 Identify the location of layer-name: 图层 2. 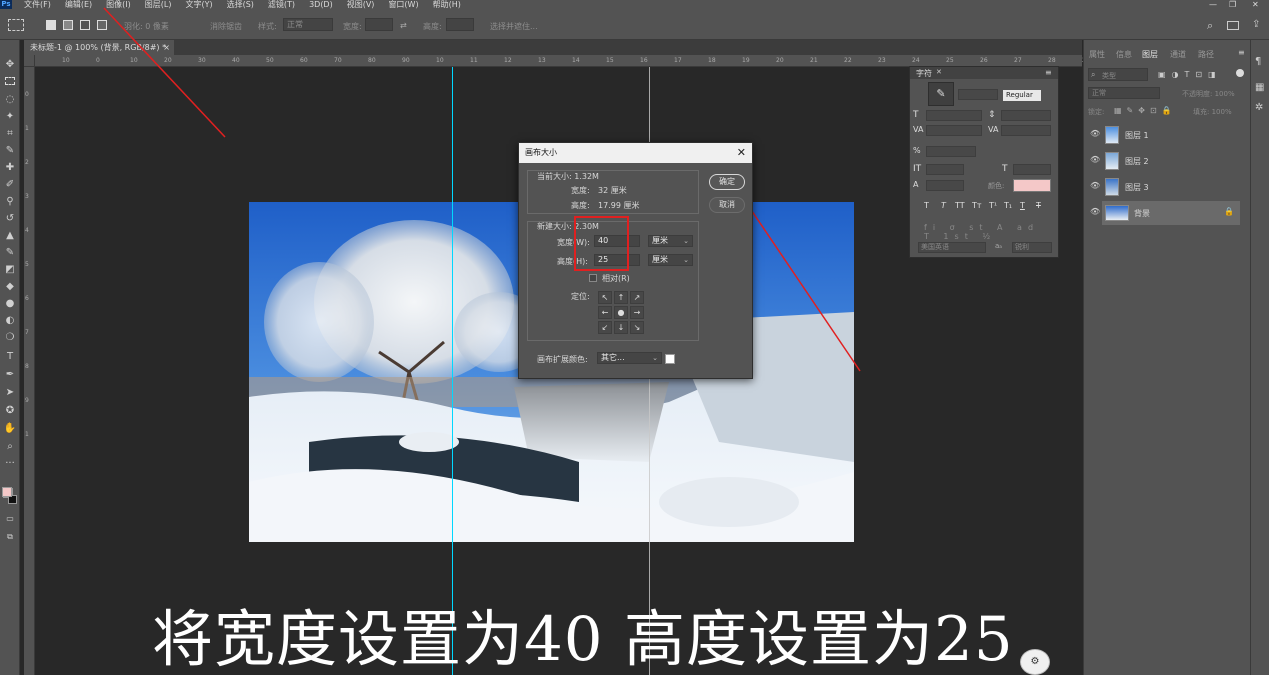
(1137, 161).